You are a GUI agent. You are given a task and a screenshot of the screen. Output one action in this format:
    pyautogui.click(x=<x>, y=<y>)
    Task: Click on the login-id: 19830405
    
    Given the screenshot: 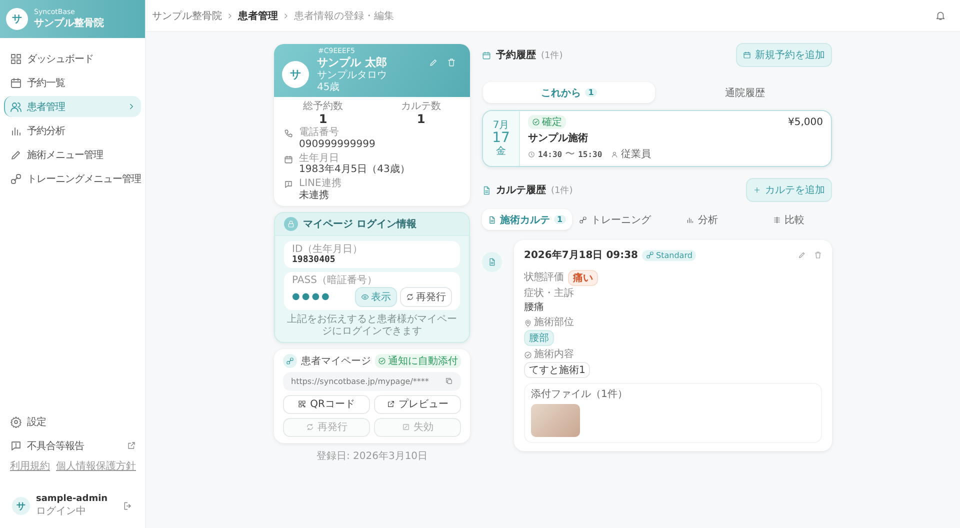 What is the action you would take?
    pyautogui.click(x=314, y=260)
    